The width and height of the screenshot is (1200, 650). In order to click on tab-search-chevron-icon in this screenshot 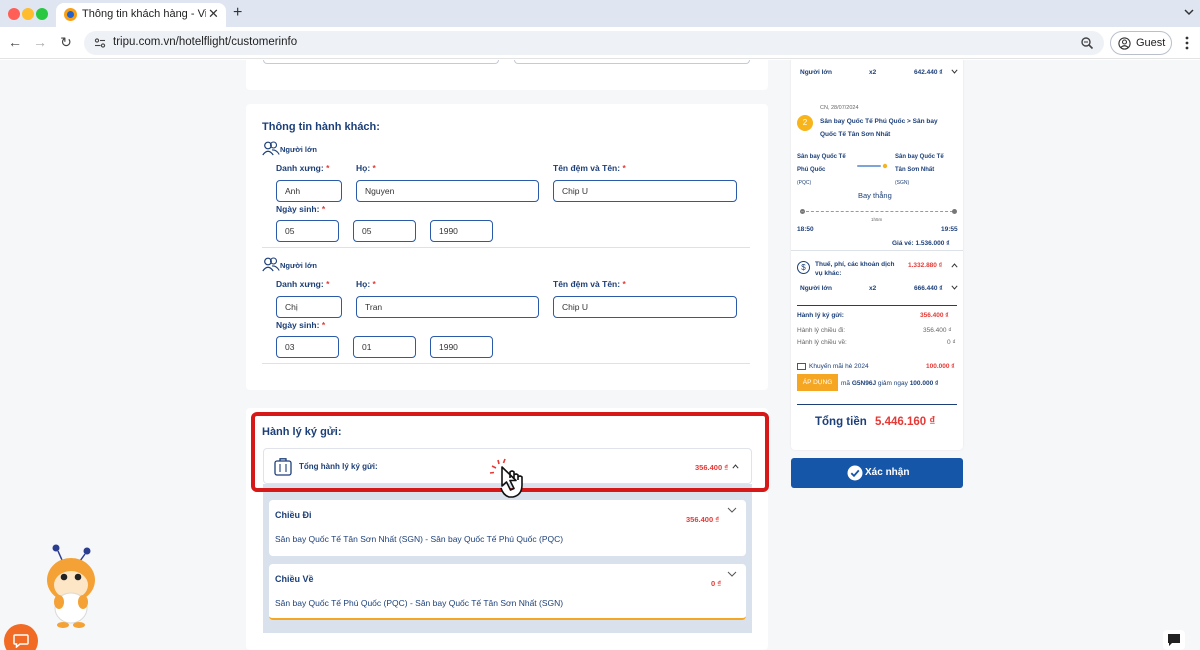, I will do `click(1189, 12)`.